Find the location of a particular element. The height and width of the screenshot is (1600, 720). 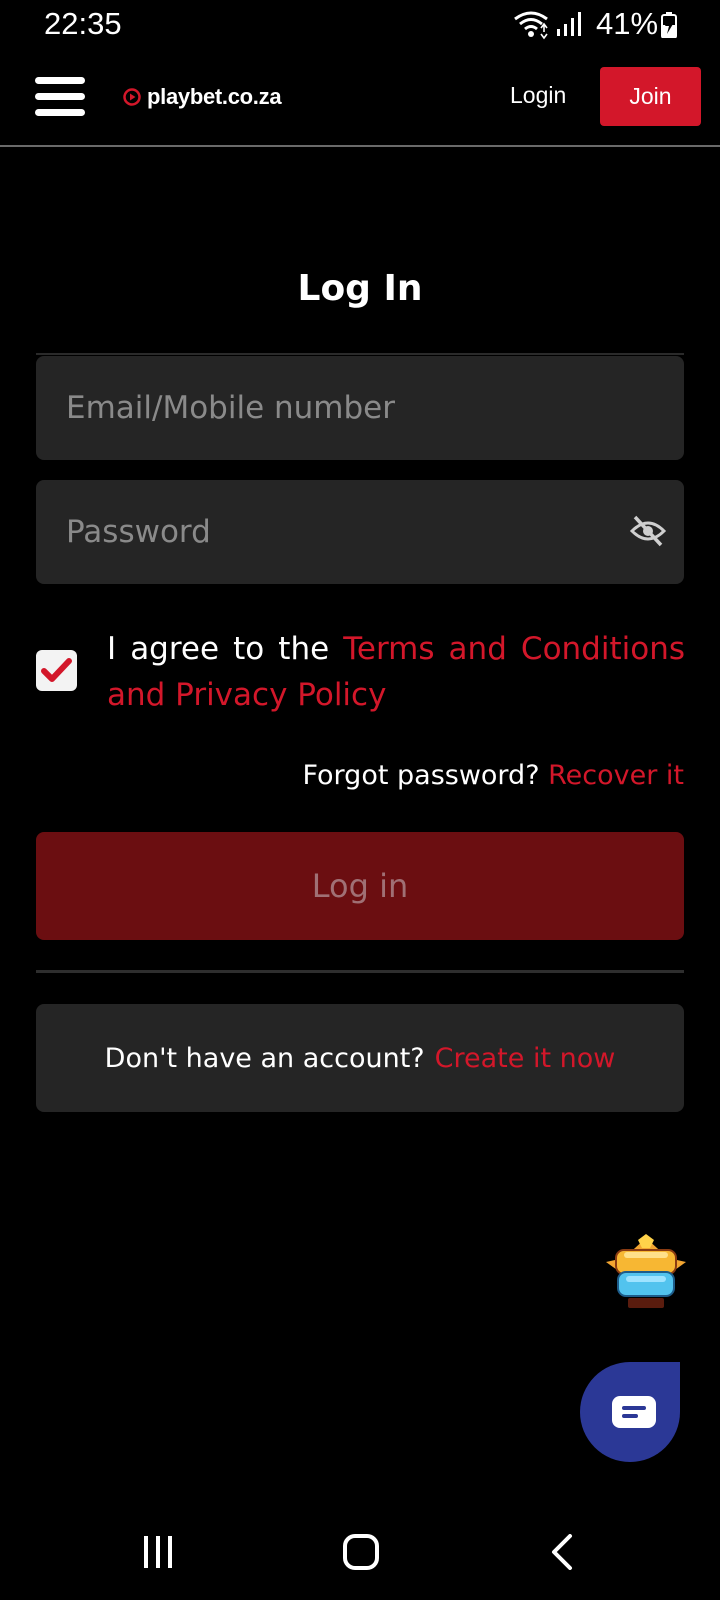

page-title: Log In is located at coordinates (360, 288).